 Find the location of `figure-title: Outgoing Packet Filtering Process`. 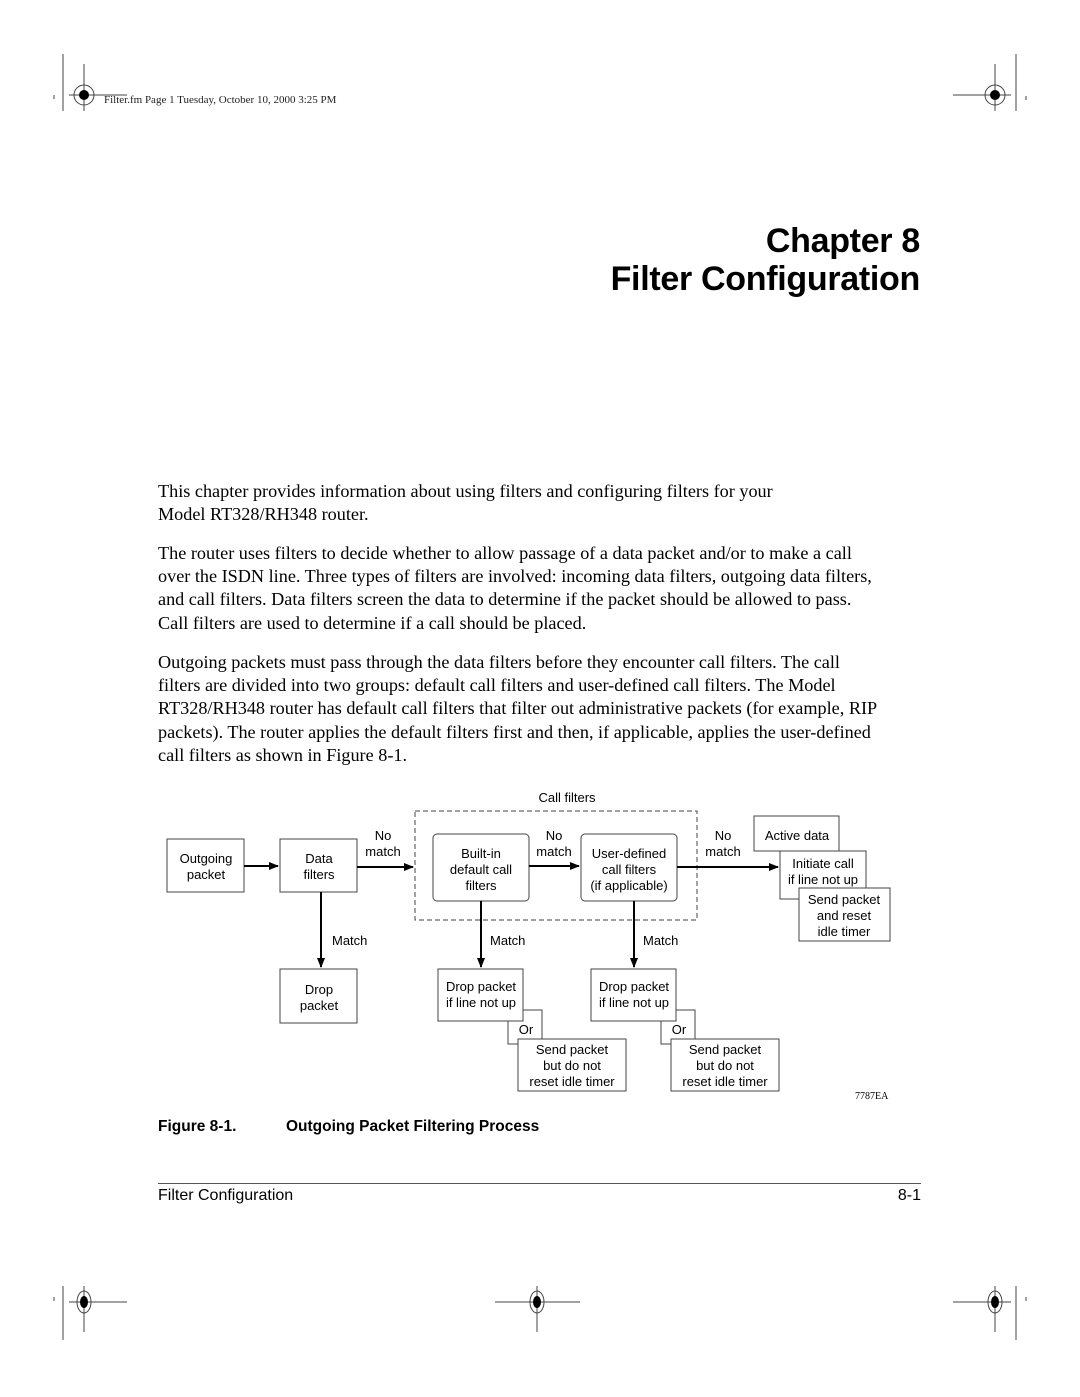

figure-title: Outgoing Packet Filtering Process is located at coordinates (413, 1126).